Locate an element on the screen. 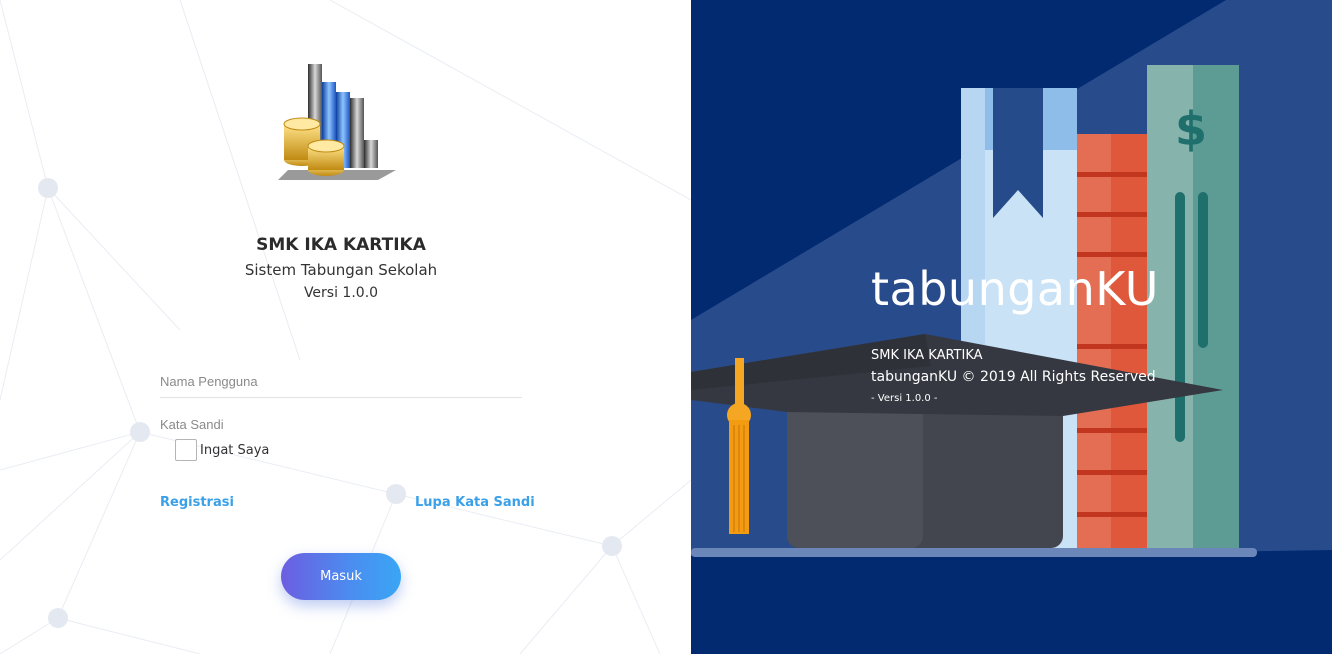 This screenshot has width=1332, height=654. password-input is located at coordinates (341, 420).